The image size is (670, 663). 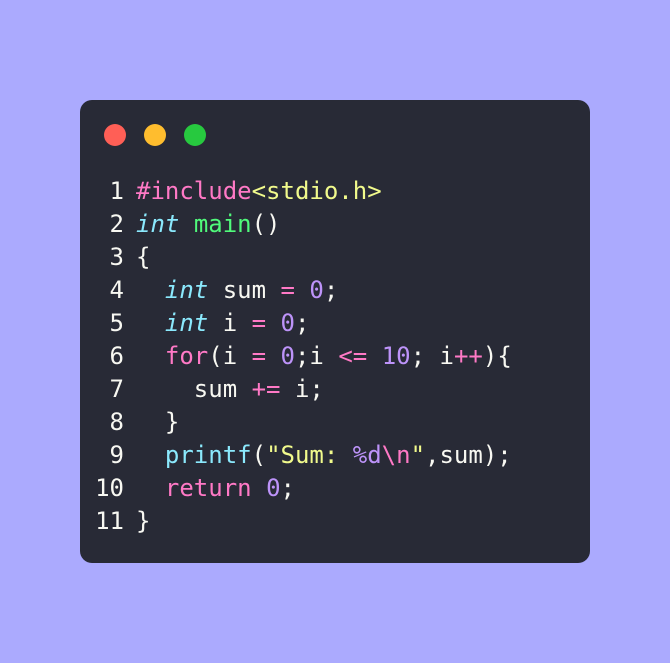 I want to click on code-line: 1 #include<stdio.h>, so click(x=296, y=191).